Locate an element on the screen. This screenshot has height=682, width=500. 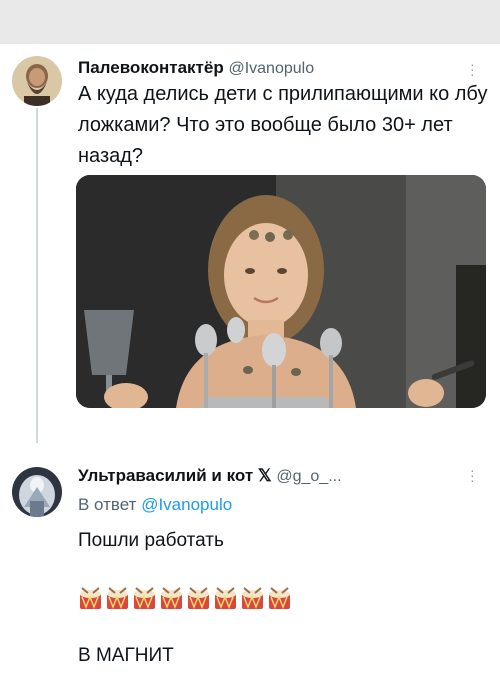
reply-author-avatar is located at coordinates (37, 492).